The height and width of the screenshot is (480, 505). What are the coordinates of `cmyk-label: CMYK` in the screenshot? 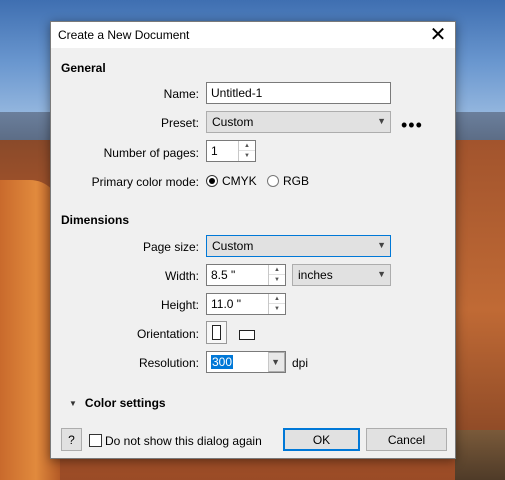 It's located at (239, 181).